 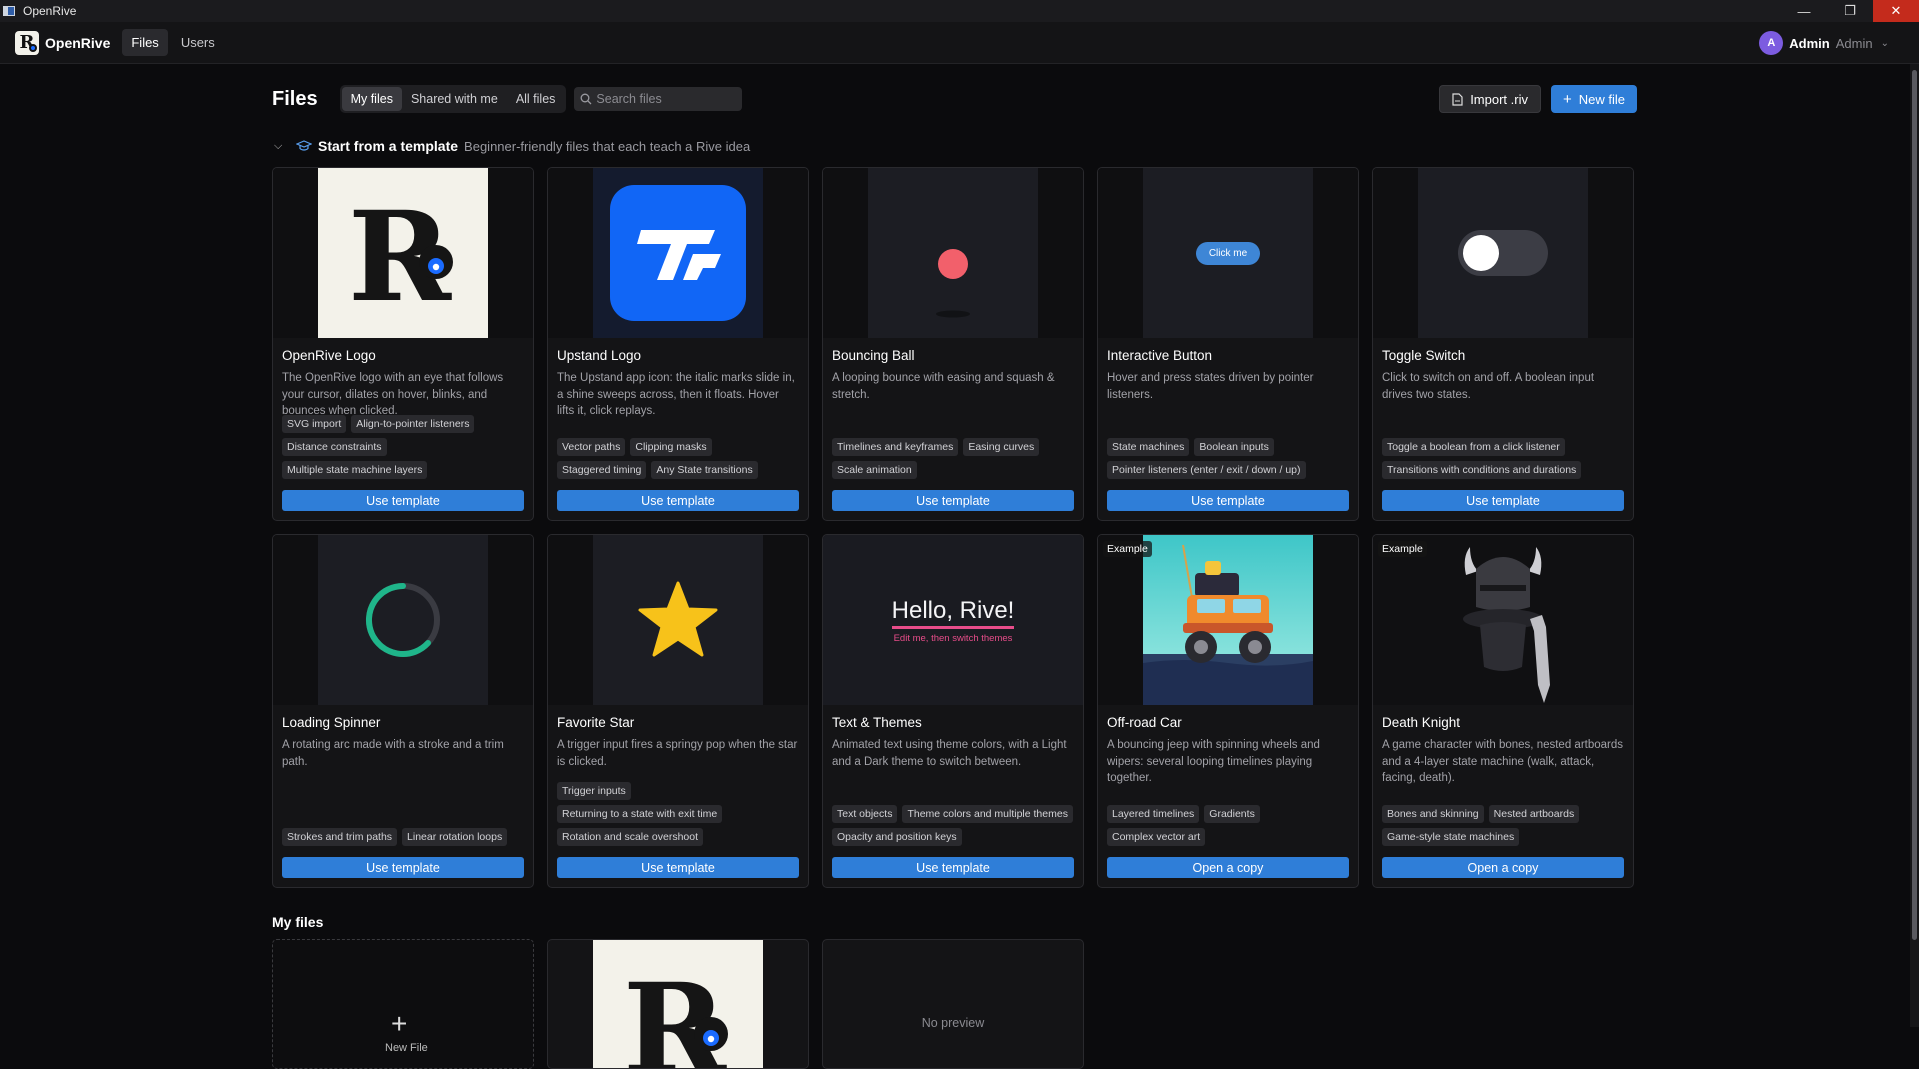 I want to click on new-file-card-label: New File, so click(x=406, y=1048).